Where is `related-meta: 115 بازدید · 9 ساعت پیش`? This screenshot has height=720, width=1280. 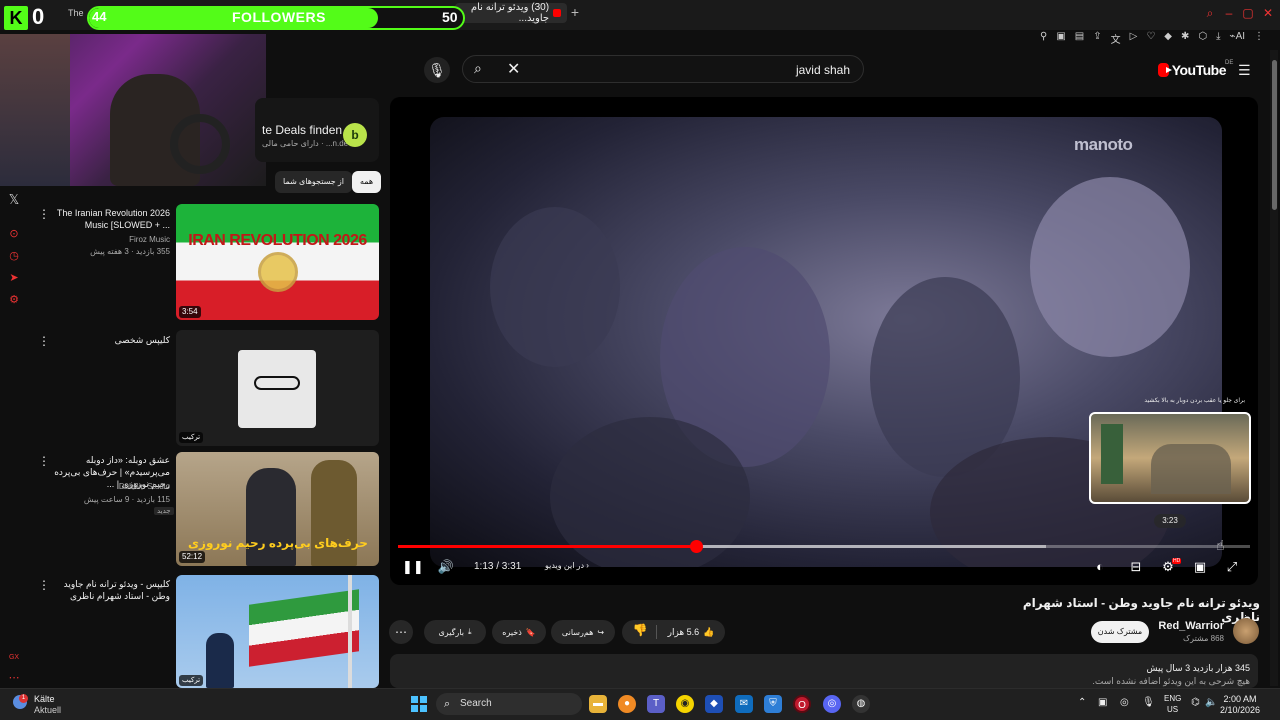
related-meta: 115 بازدید · 9 ساعت پیش is located at coordinates (126, 499).